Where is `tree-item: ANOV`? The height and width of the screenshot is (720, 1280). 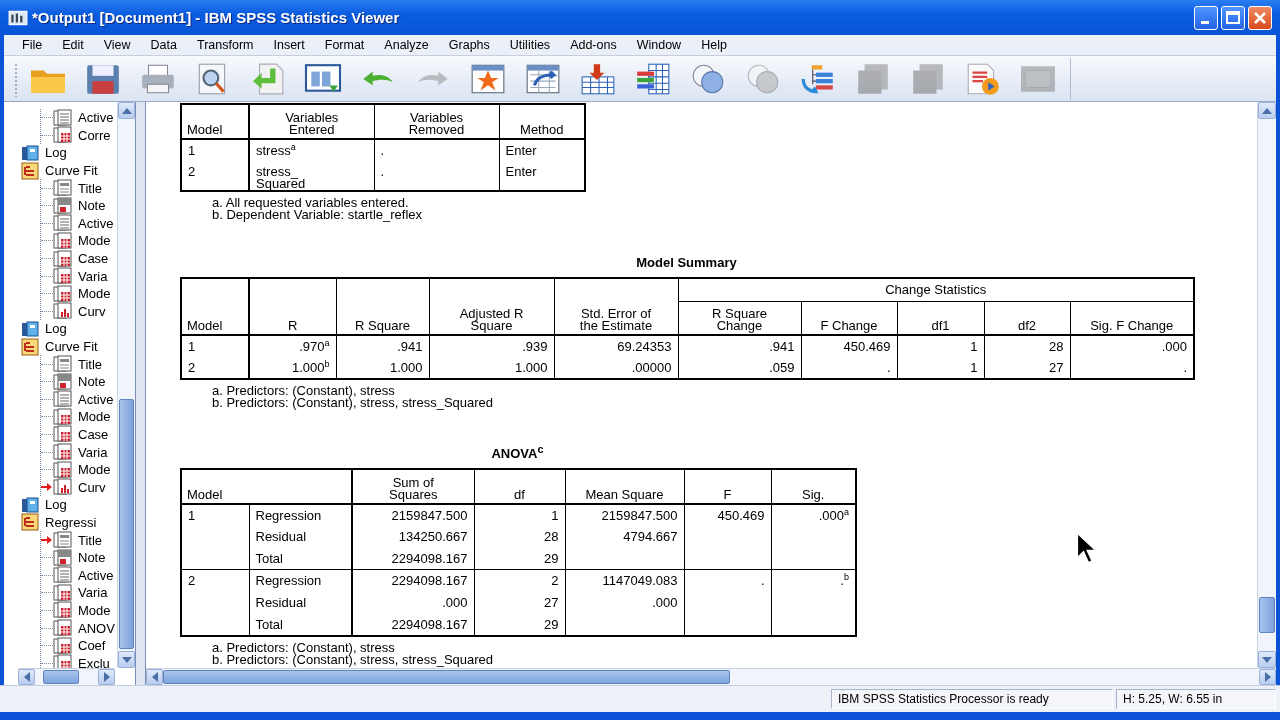 tree-item: ANOV is located at coordinates (96, 628).